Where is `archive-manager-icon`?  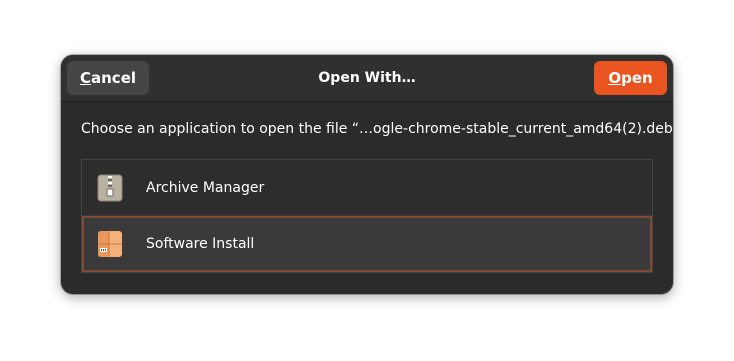 archive-manager-icon is located at coordinates (110, 188).